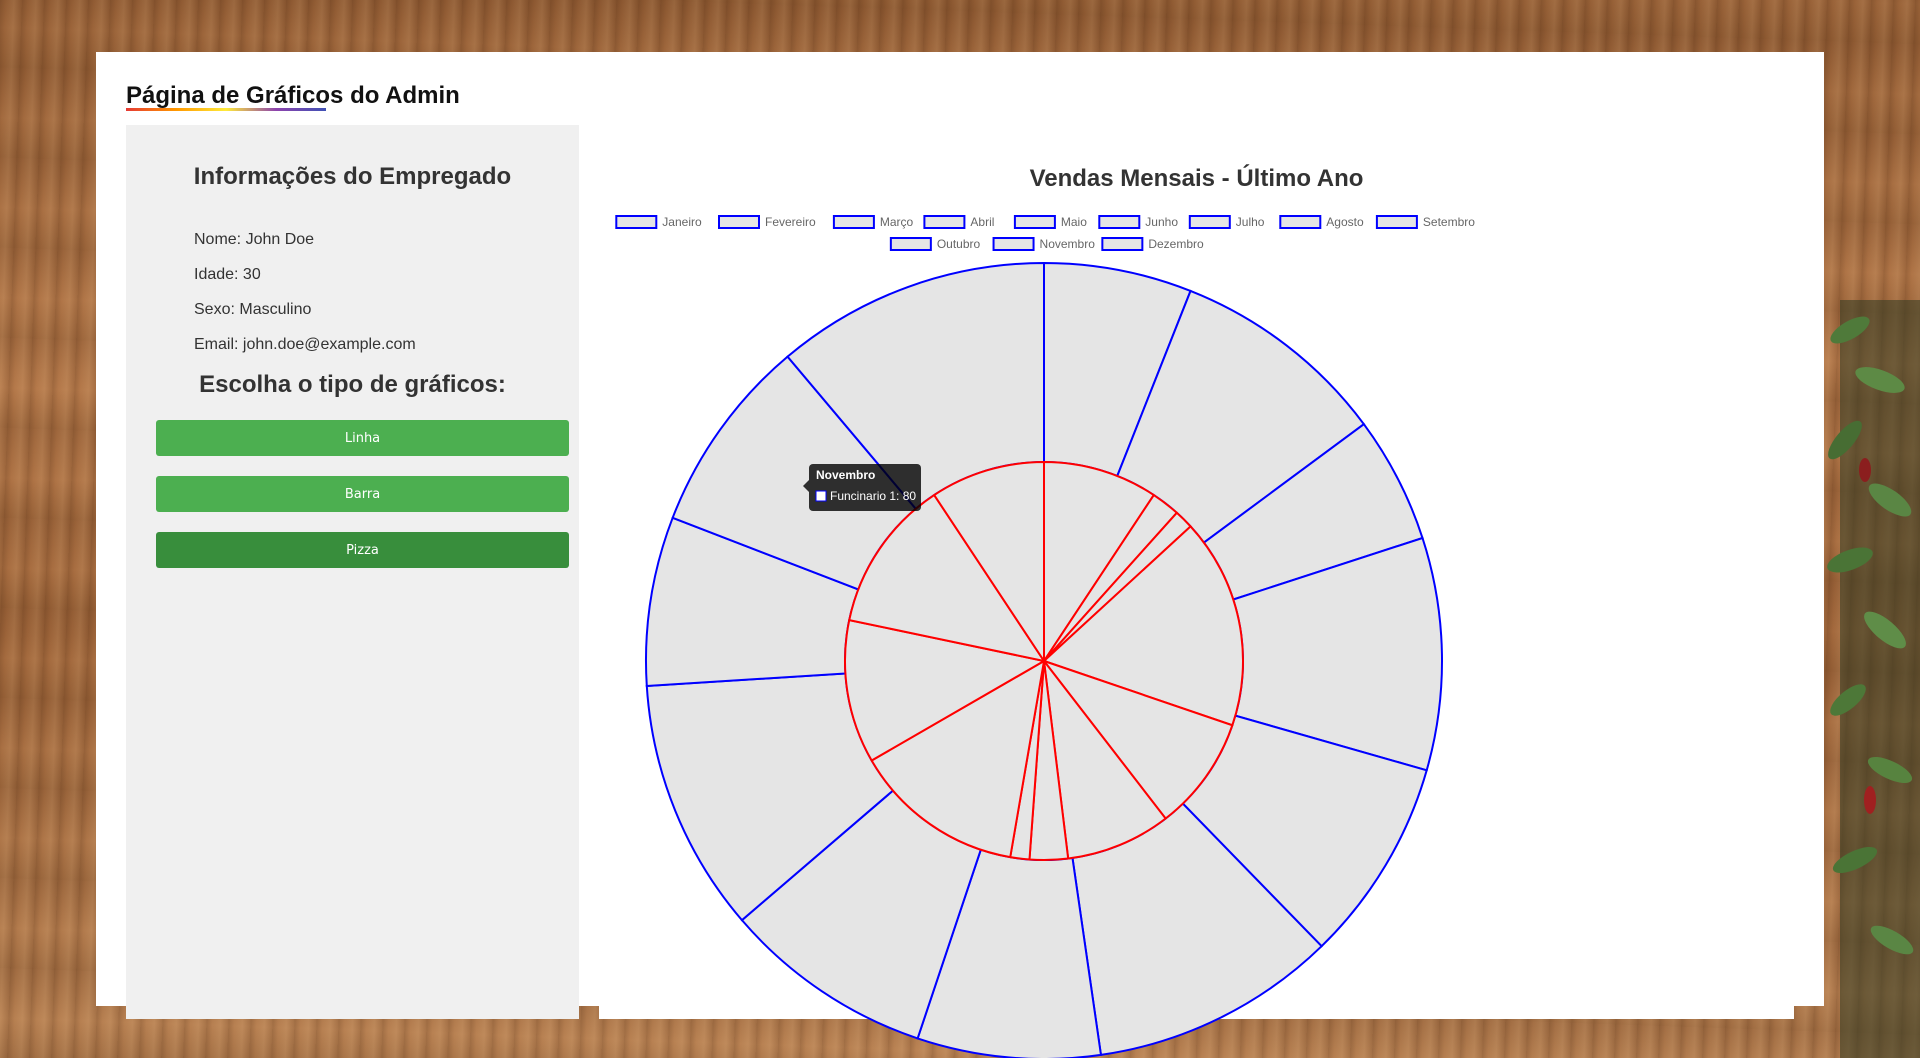  What do you see at coordinates (226, 109) in the screenshot?
I see `title-underline` at bounding box center [226, 109].